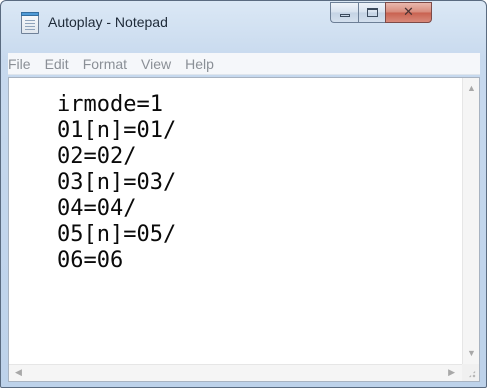 The height and width of the screenshot is (390, 489). What do you see at coordinates (23, 64) in the screenshot?
I see `menu-file: File` at bounding box center [23, 64].